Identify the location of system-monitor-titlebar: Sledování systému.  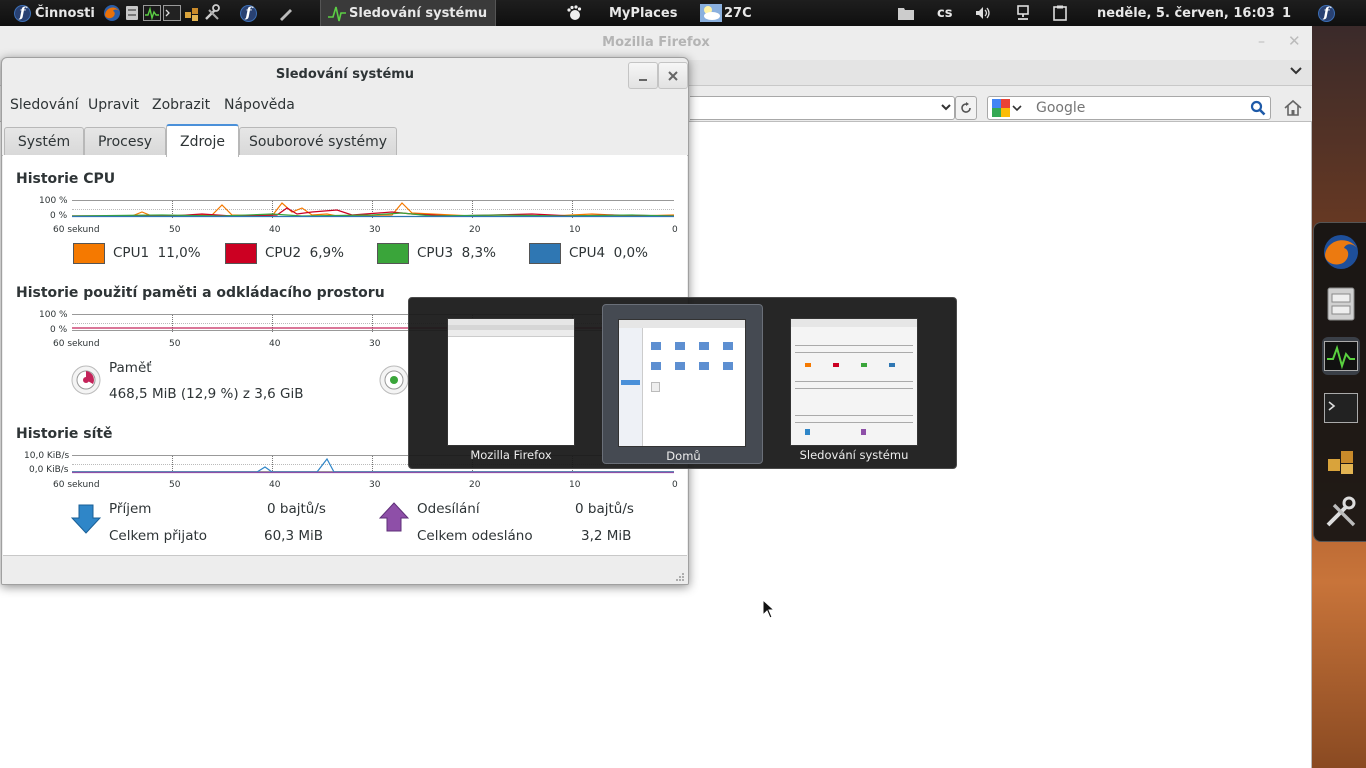
(345, 75).